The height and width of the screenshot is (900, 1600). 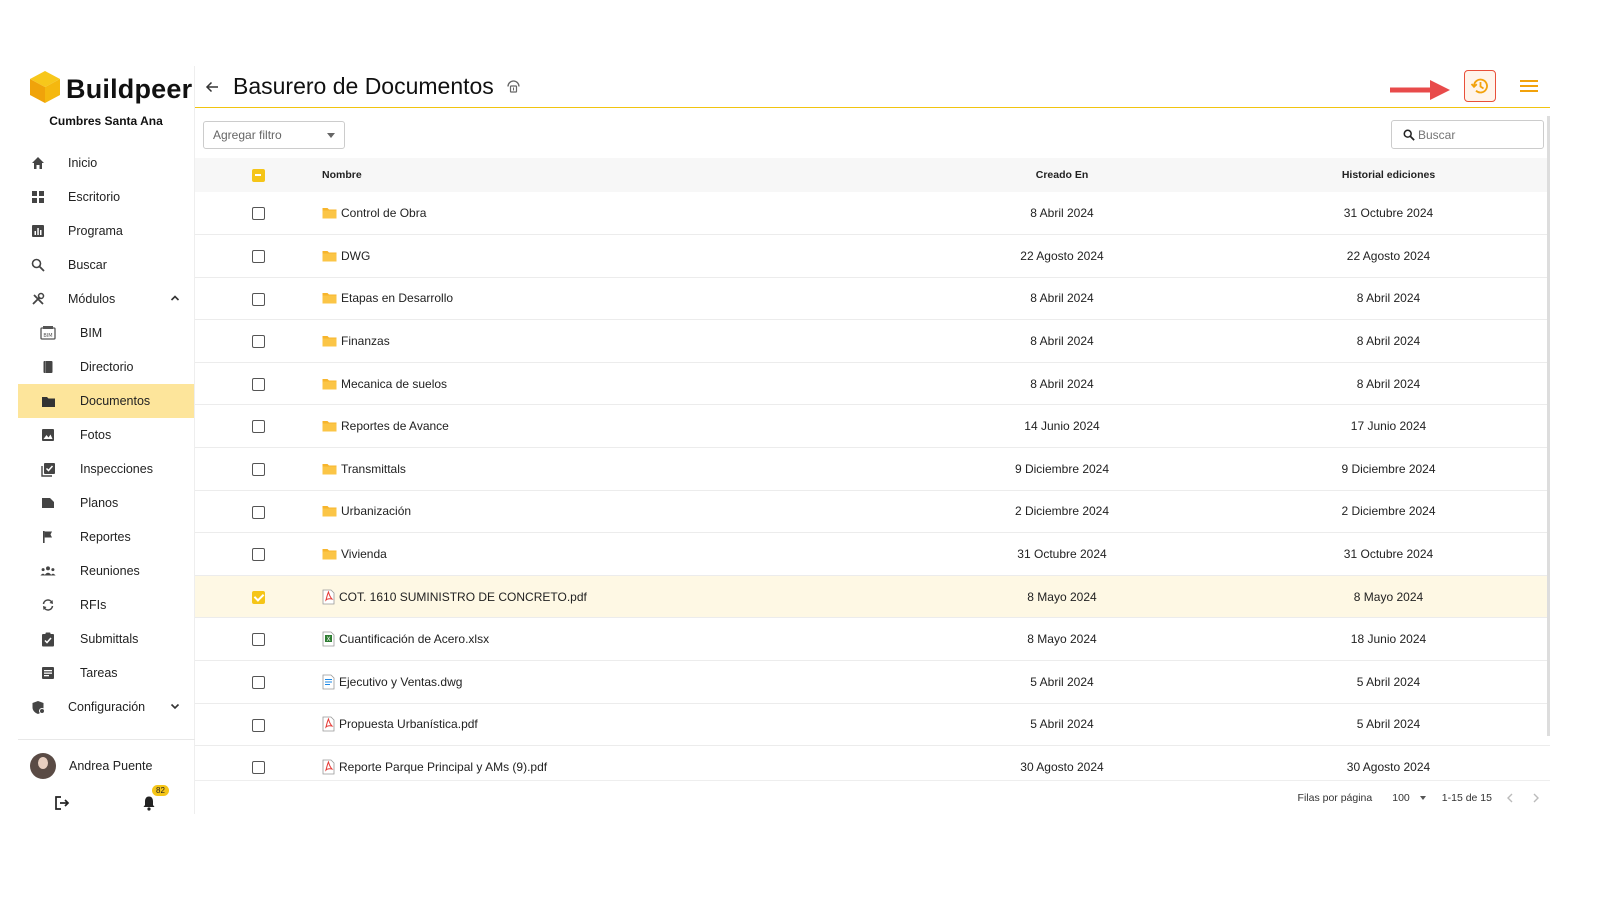 I want to click on people-icon, so click(x=48, y=571).